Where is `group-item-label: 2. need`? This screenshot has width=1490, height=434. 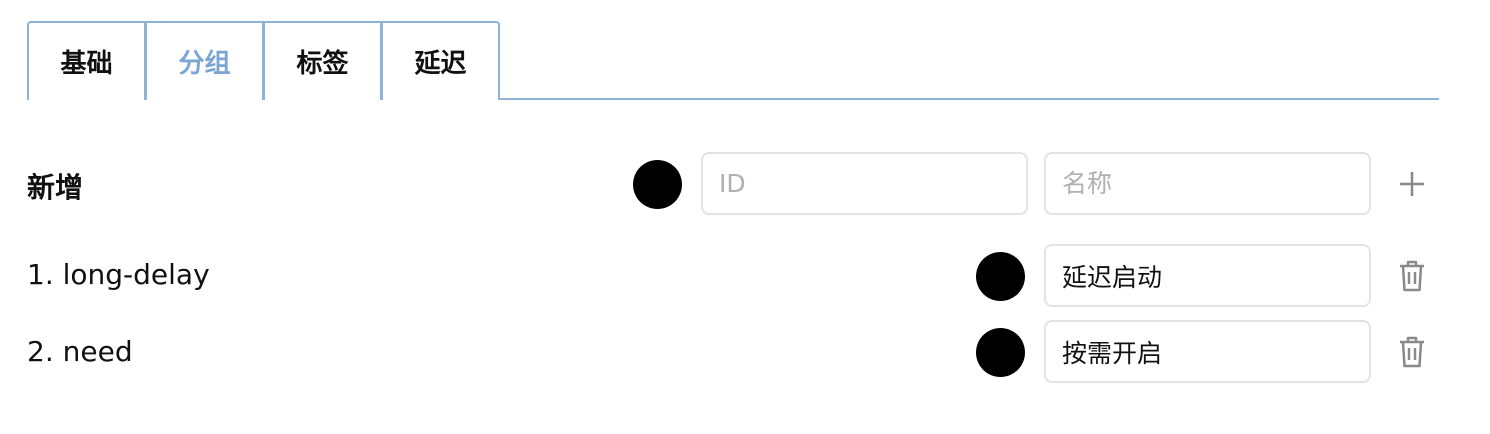 group-item-label: 2. need is located at coordinates (80, 351).